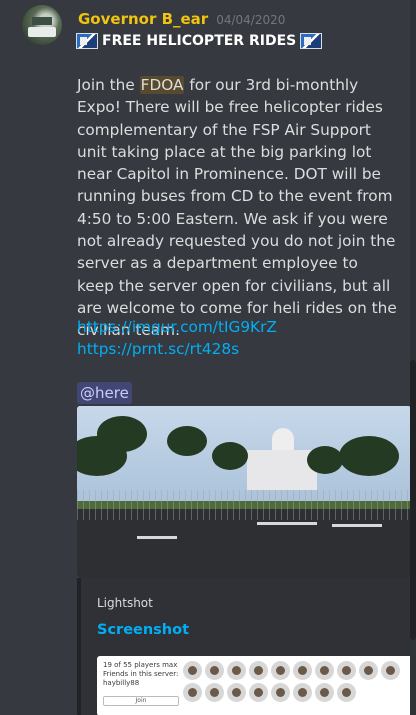 The width and height of the screenshot is (416, 715). I want to click on message-title: FREE HELICOPTER RIDES, so click(199, 41).